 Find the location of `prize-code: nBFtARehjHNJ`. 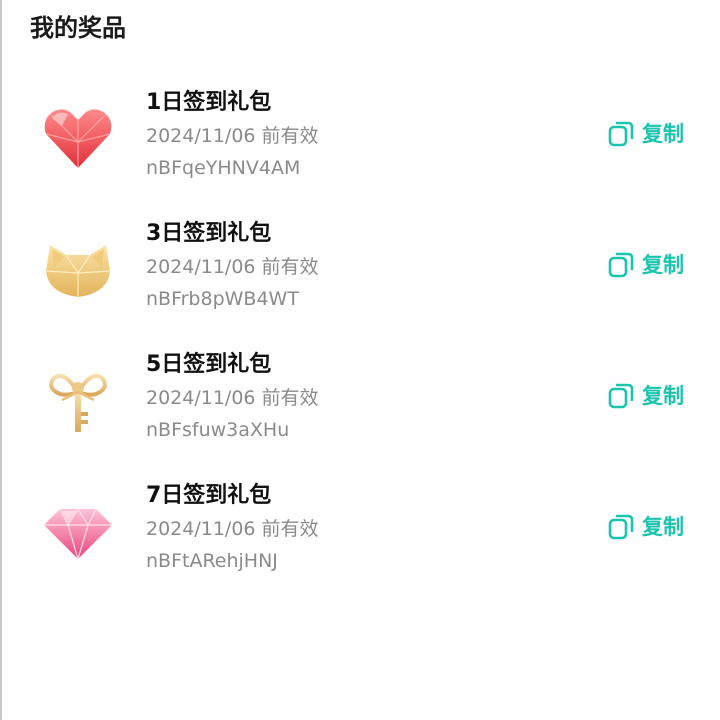

prize-code: nBFtARehjHNJ is located at coordinates (212, 561).